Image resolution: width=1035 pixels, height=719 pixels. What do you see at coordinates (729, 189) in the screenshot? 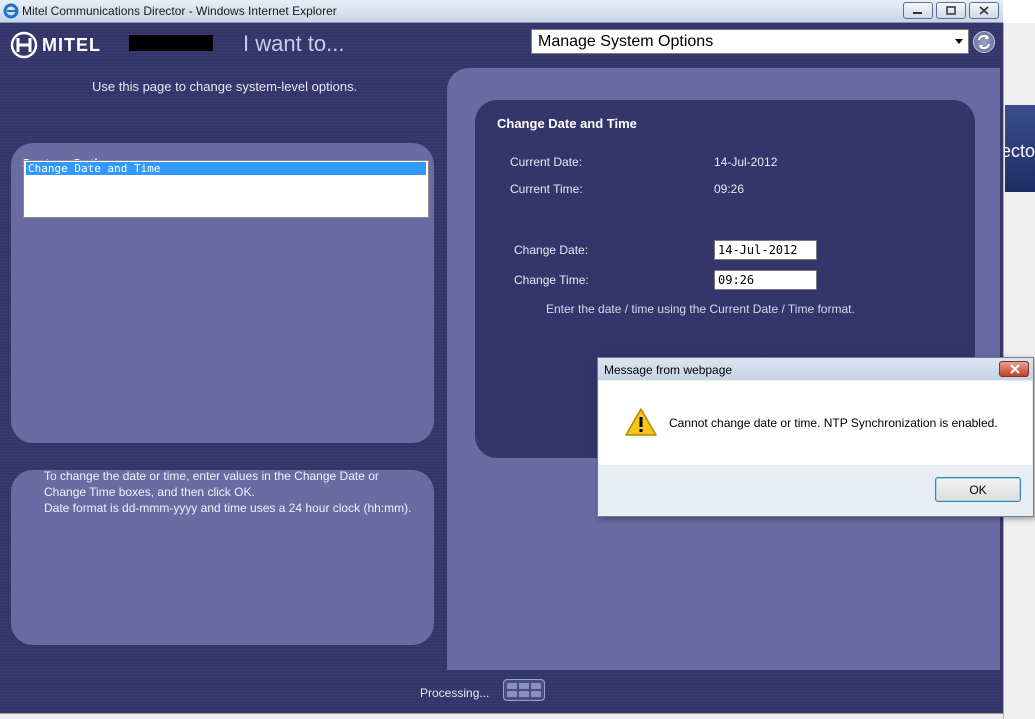
I see `current-time-value: 09:26` at bounding box center [729, 189].